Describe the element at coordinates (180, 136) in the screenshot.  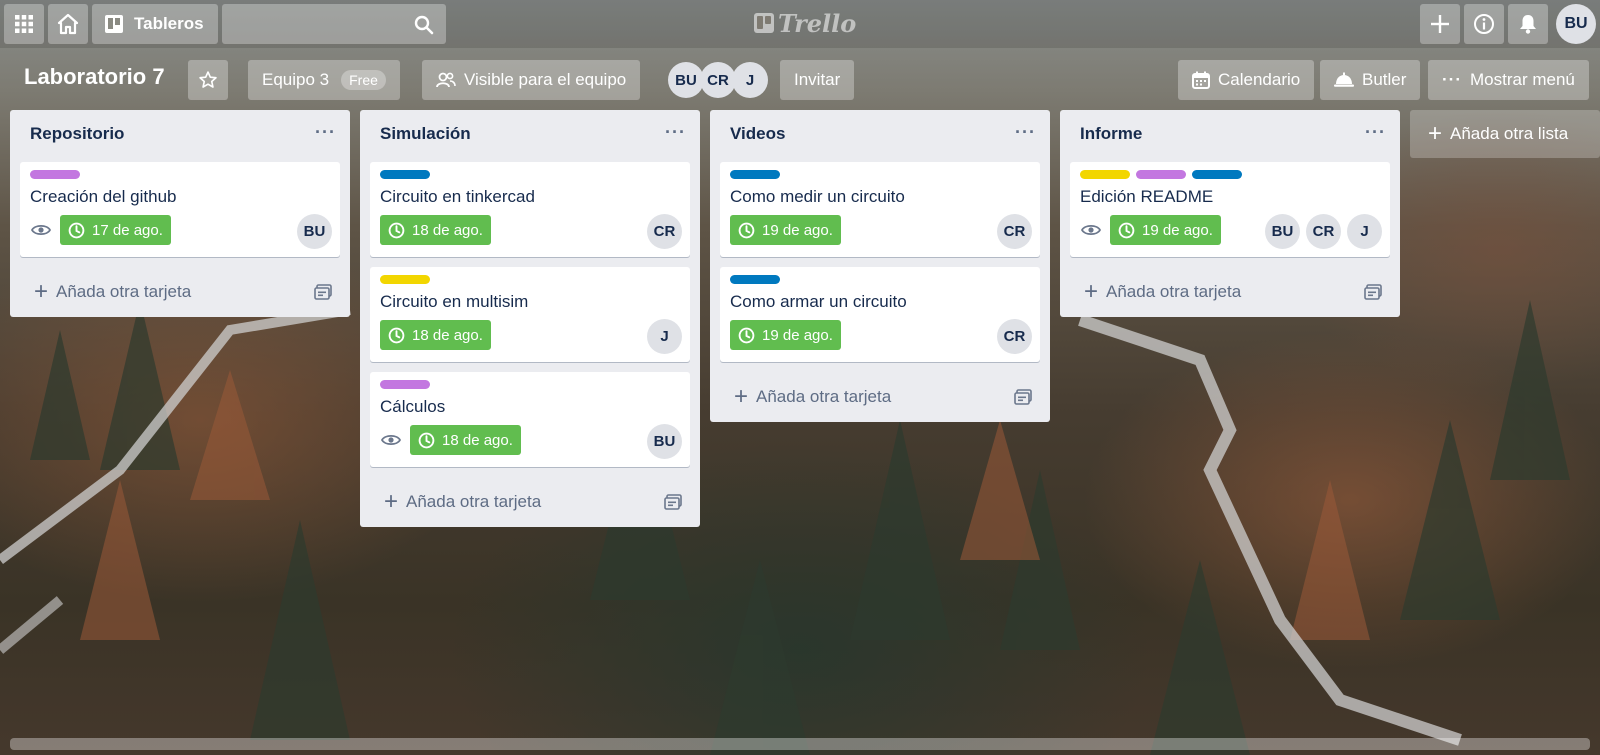
I see `list-header: Repositorio ···` at that location.